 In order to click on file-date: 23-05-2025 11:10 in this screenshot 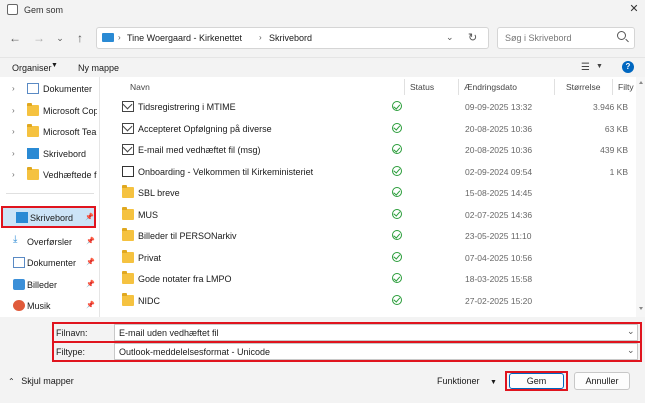, I will do `click(498, 236)`.